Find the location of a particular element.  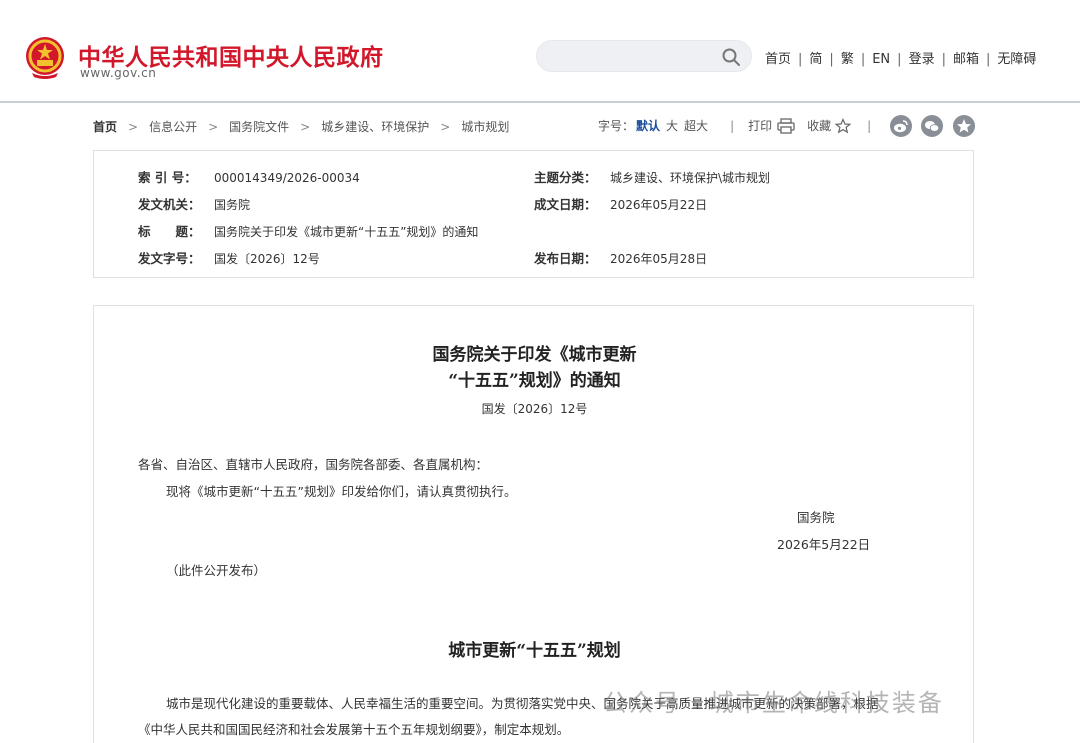

nav-english: EN is located at coordinates (881, 59).